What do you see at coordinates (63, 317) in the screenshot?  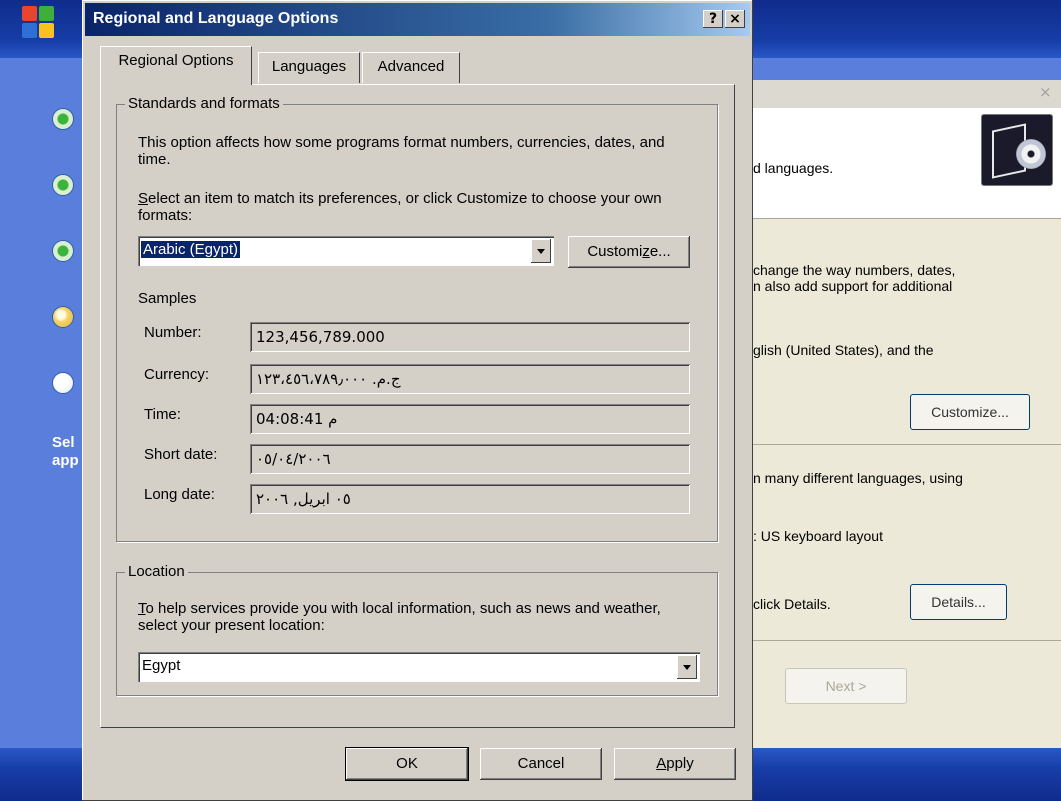 I see `setup-step-current-icon` at bounding box center [63, 317].